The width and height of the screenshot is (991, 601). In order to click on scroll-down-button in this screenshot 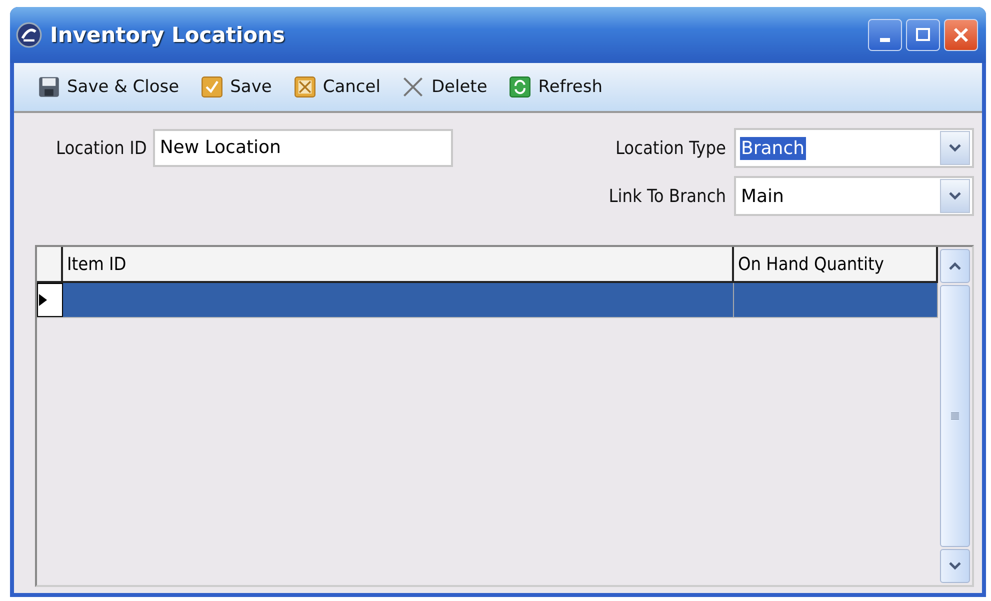, I will do `click(955, 566)`.